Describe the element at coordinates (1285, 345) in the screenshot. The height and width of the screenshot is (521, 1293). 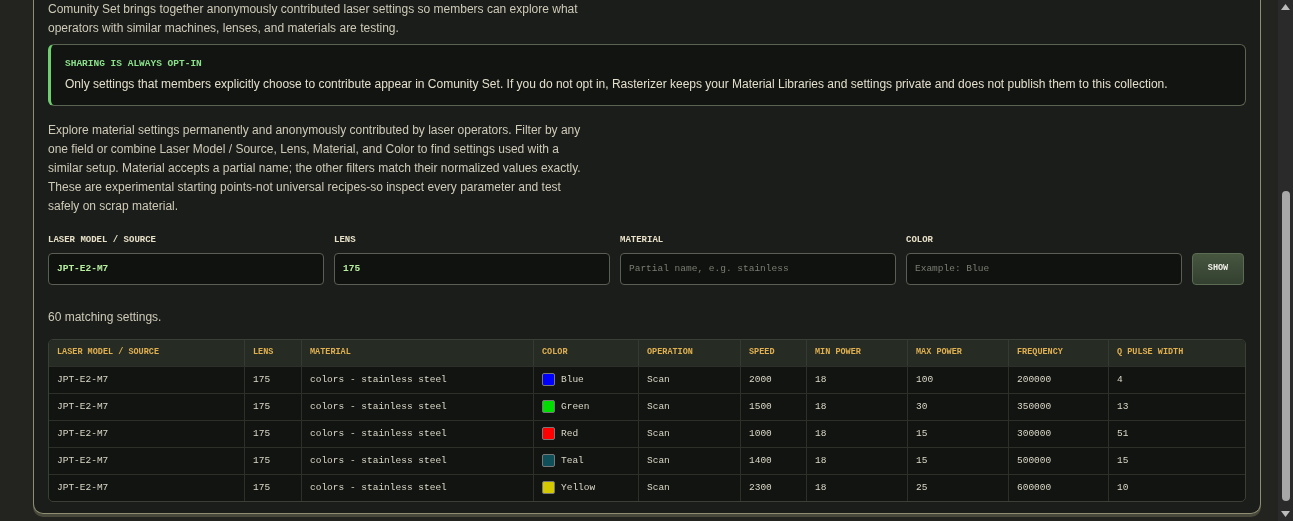
I see `scrollbar-thumb` at that location.